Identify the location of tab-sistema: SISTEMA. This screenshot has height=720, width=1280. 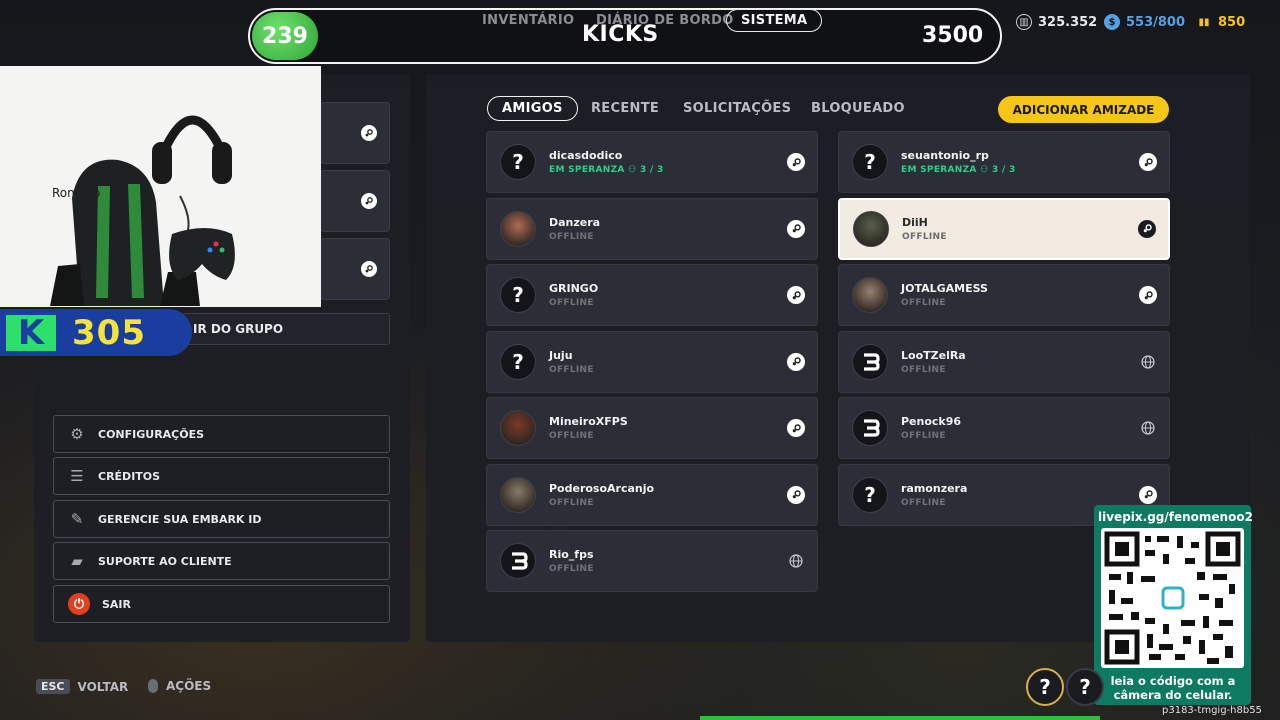
(774, 20).